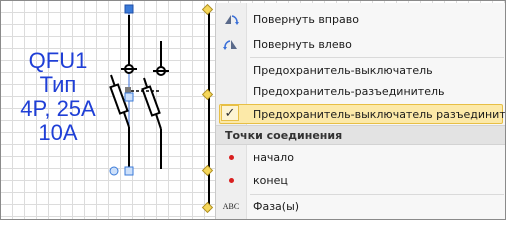  I want to click on control-handle, so click(128, 90).